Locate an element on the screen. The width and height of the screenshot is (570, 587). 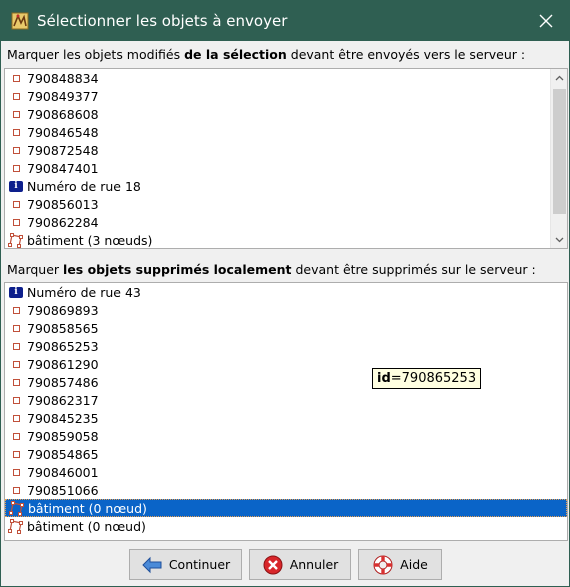
list-item: i Numéro de rue 18 is located at coordinates (277, 186).